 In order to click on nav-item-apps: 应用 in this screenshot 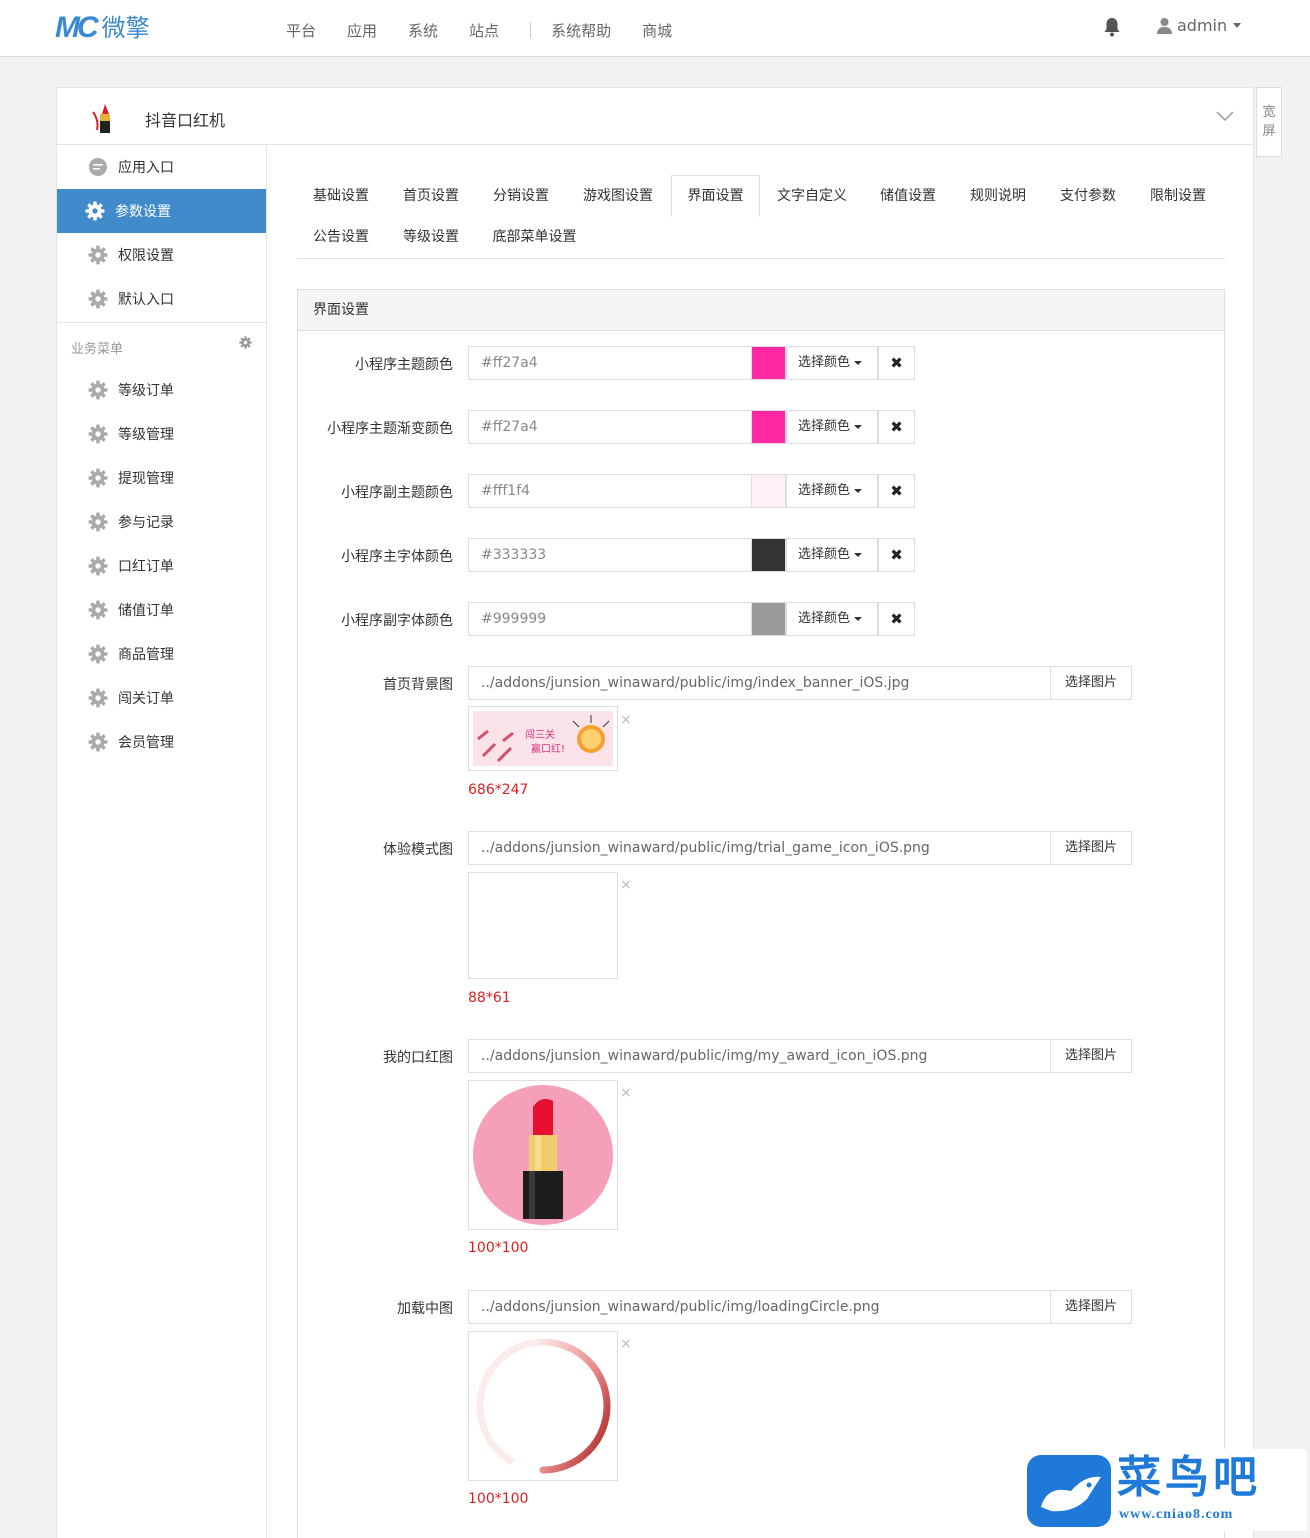, I will do `click(362, 30)`.